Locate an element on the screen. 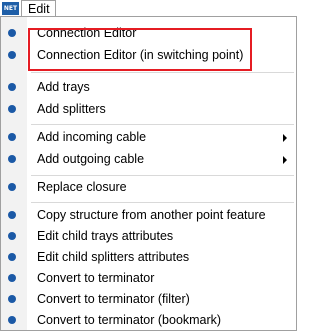 Image resolution: width=320 pixels, height=331 pixels. menu-item-connection-editor: Connection Editor is located at coordinates (148, 33).